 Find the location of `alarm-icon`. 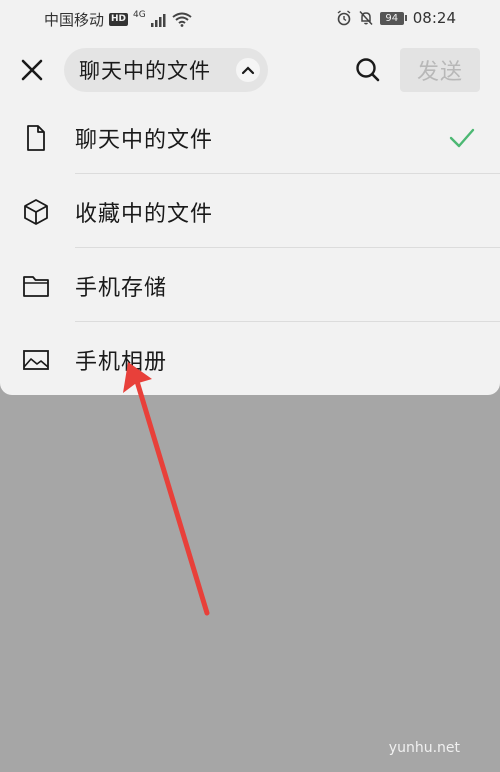

alarm-icon is located at coordinates (344, 18).